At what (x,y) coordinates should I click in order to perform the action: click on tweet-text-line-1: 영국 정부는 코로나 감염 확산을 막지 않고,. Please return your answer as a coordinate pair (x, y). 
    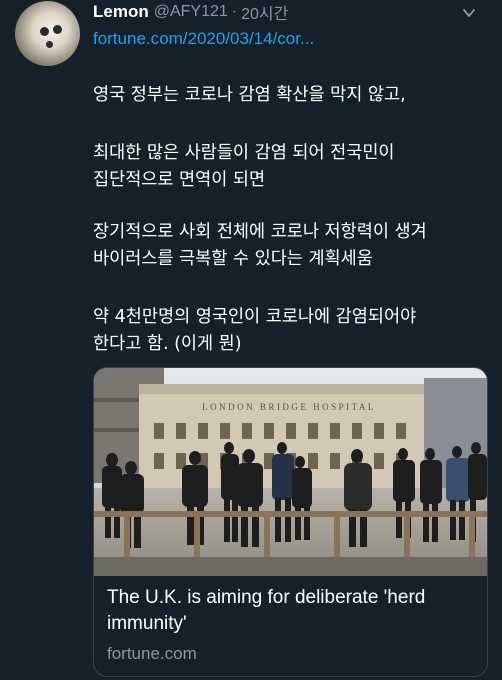
    Looking at the image, I should click on (249, 95).